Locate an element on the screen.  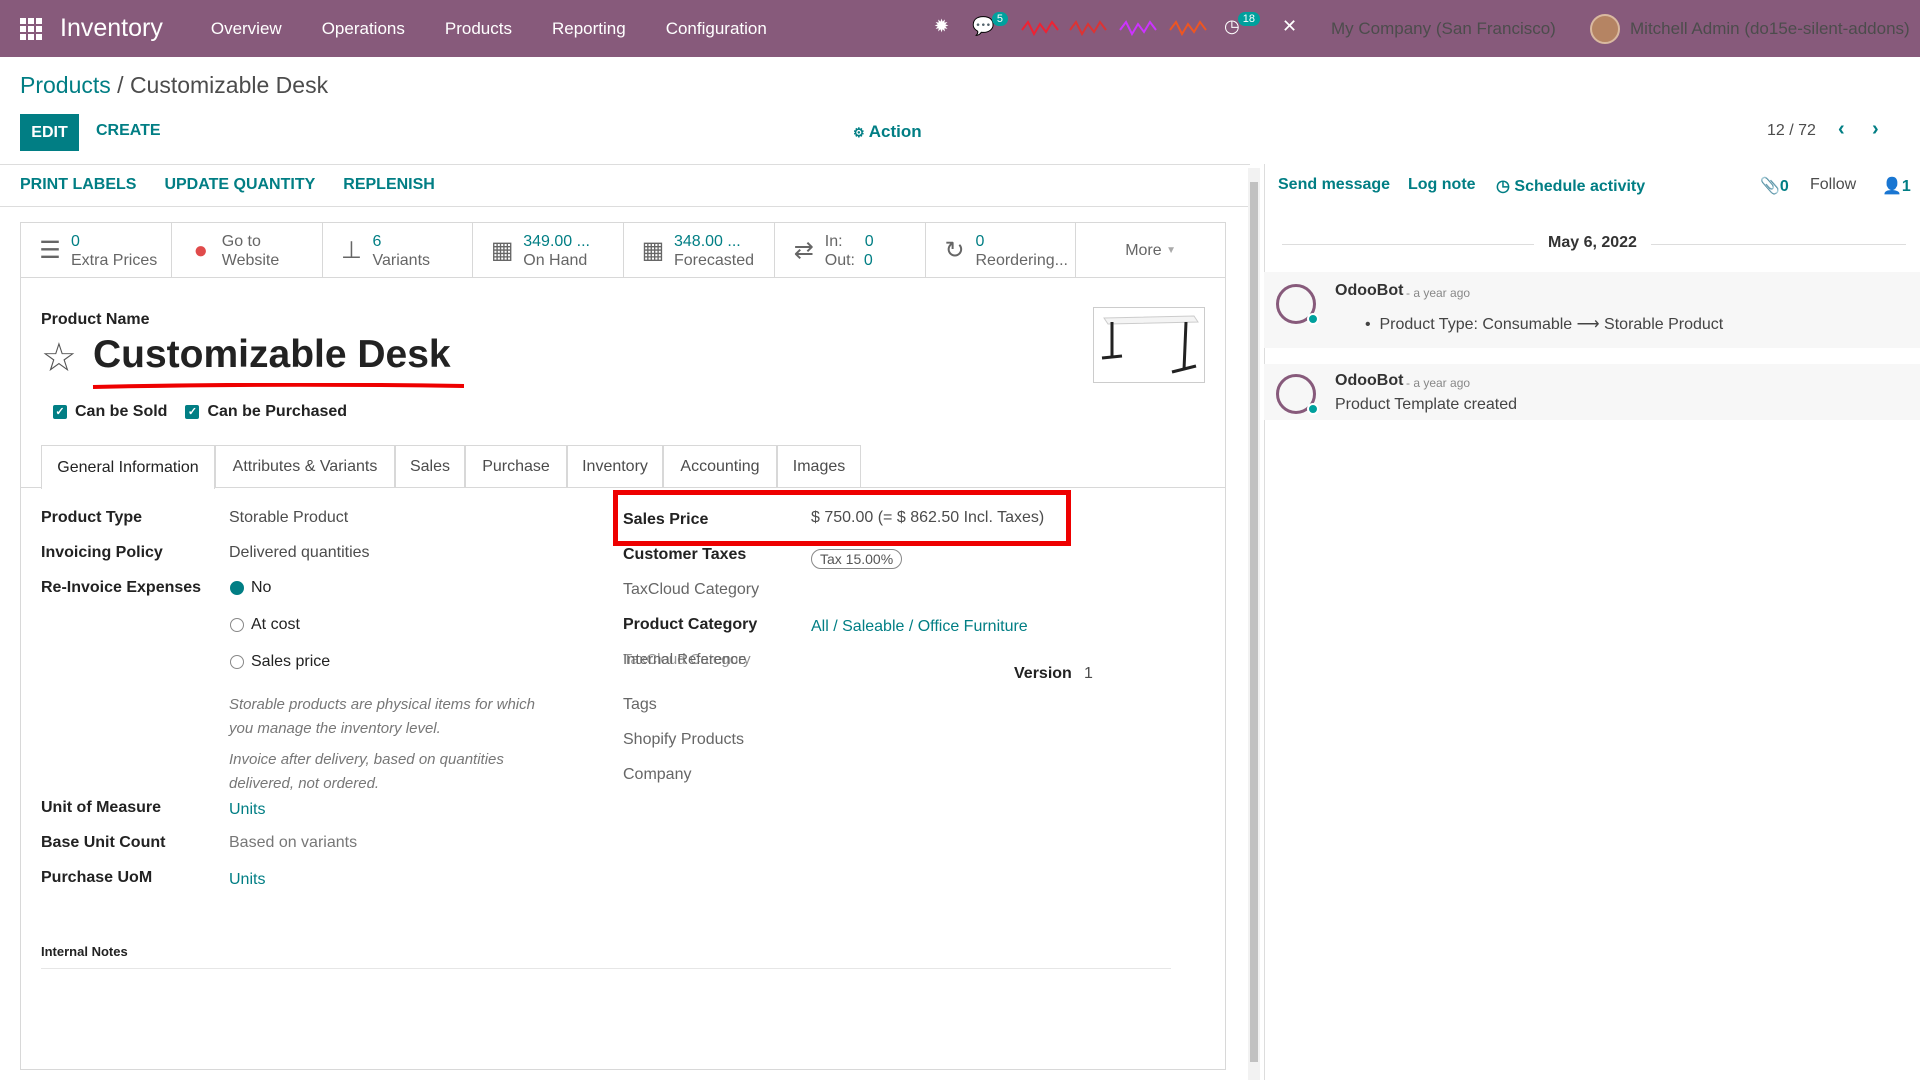
menu-configuration: Configuration is located at coordinates (716, 29).